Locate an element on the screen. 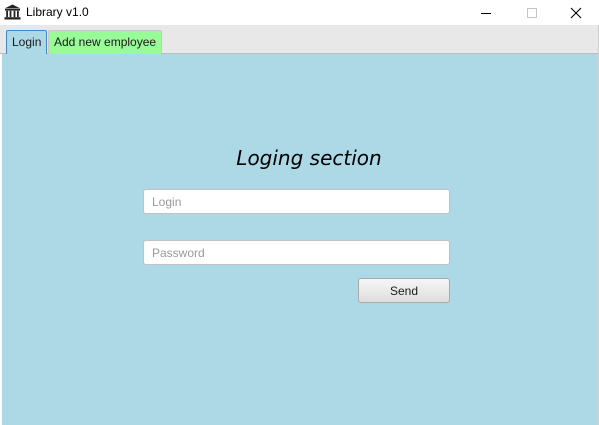 The width and height of the screenshot is (599, 425). library-building-icon is located at coordinates (12, 12).